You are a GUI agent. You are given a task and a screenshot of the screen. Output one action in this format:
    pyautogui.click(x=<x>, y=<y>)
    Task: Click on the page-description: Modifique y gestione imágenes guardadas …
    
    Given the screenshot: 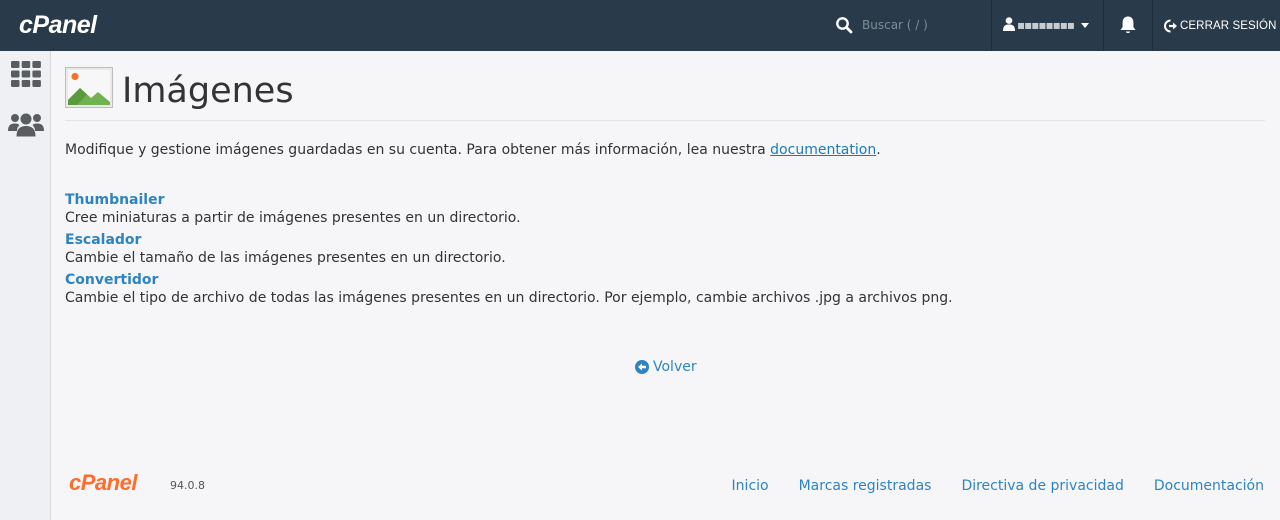 What is the action you would take?
    pyautogui.click(x=473, y=150)
    